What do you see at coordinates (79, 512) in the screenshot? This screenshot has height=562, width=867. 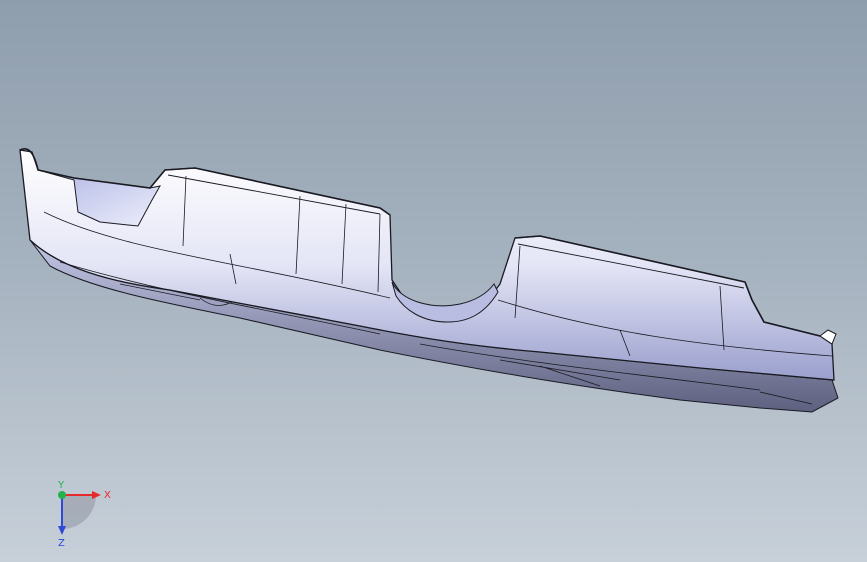 I see `triad-quarter-disc` at bounding box center [79, 512].